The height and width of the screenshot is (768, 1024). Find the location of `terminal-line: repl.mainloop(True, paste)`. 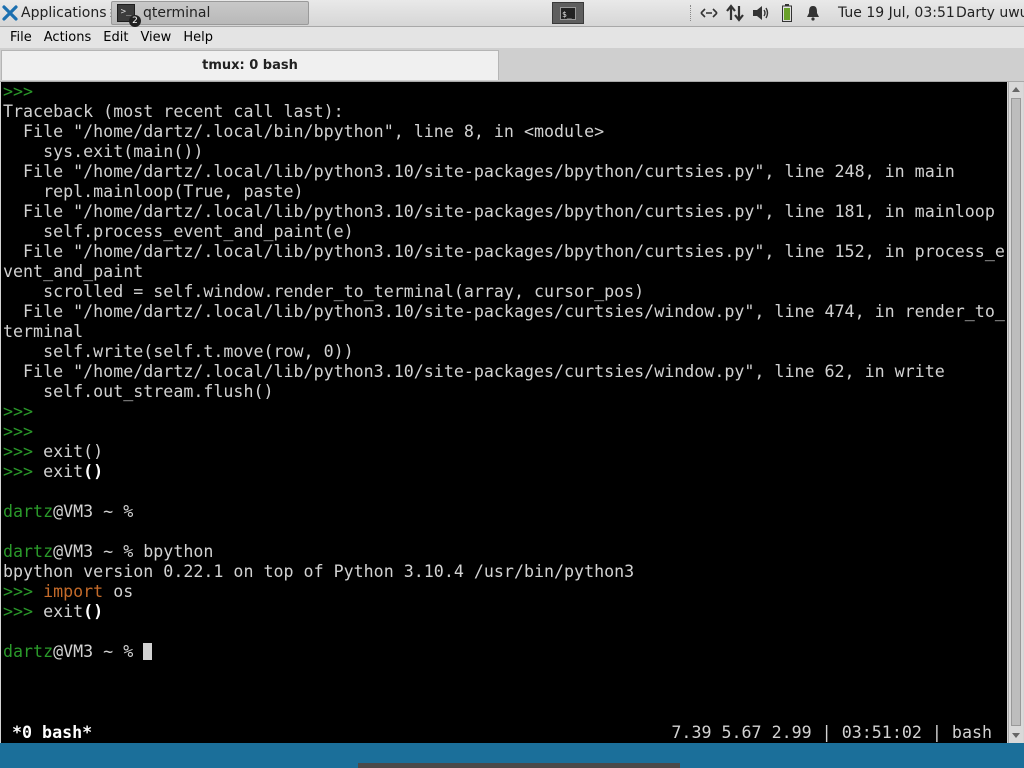

terminal-line: repl.mainloop(True, paste) is located at coordinates (153, 192).